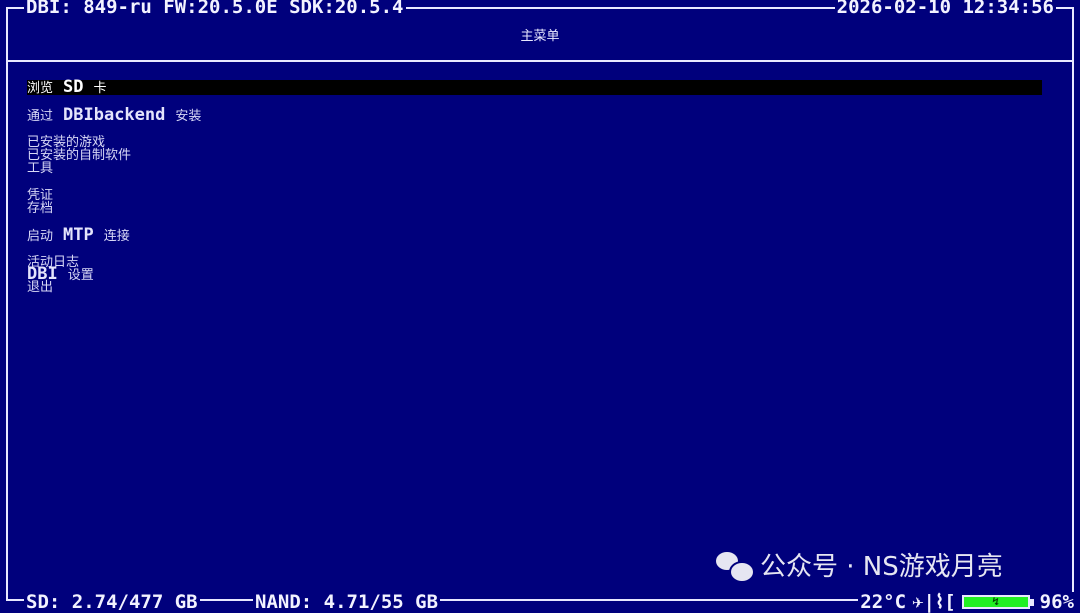  I want to click on menu-item-label: 工具, so click(40, 168).